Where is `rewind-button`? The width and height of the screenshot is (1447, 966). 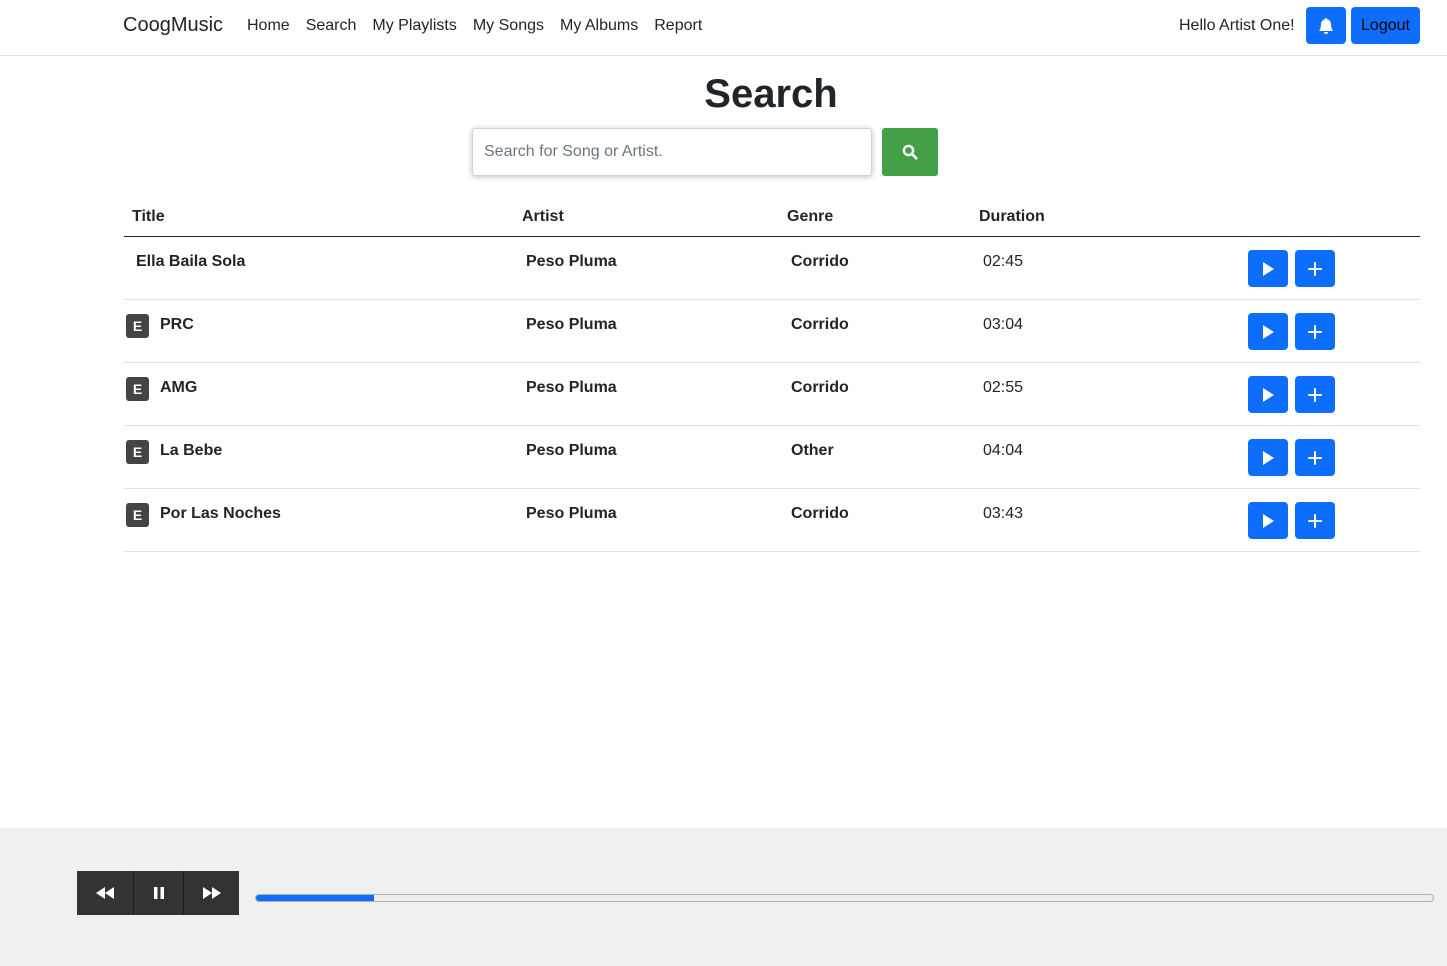 rewind-button is located at coordinates (105, 893).